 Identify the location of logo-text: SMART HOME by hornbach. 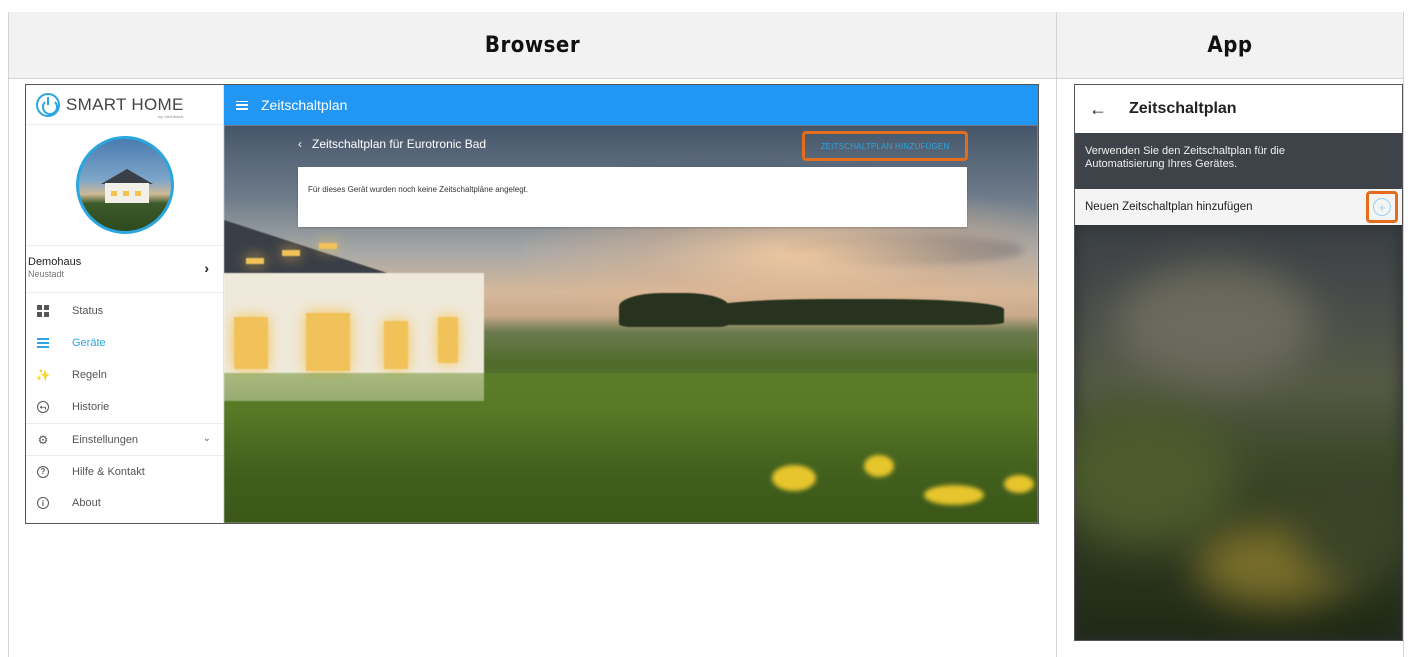
(125, 106).